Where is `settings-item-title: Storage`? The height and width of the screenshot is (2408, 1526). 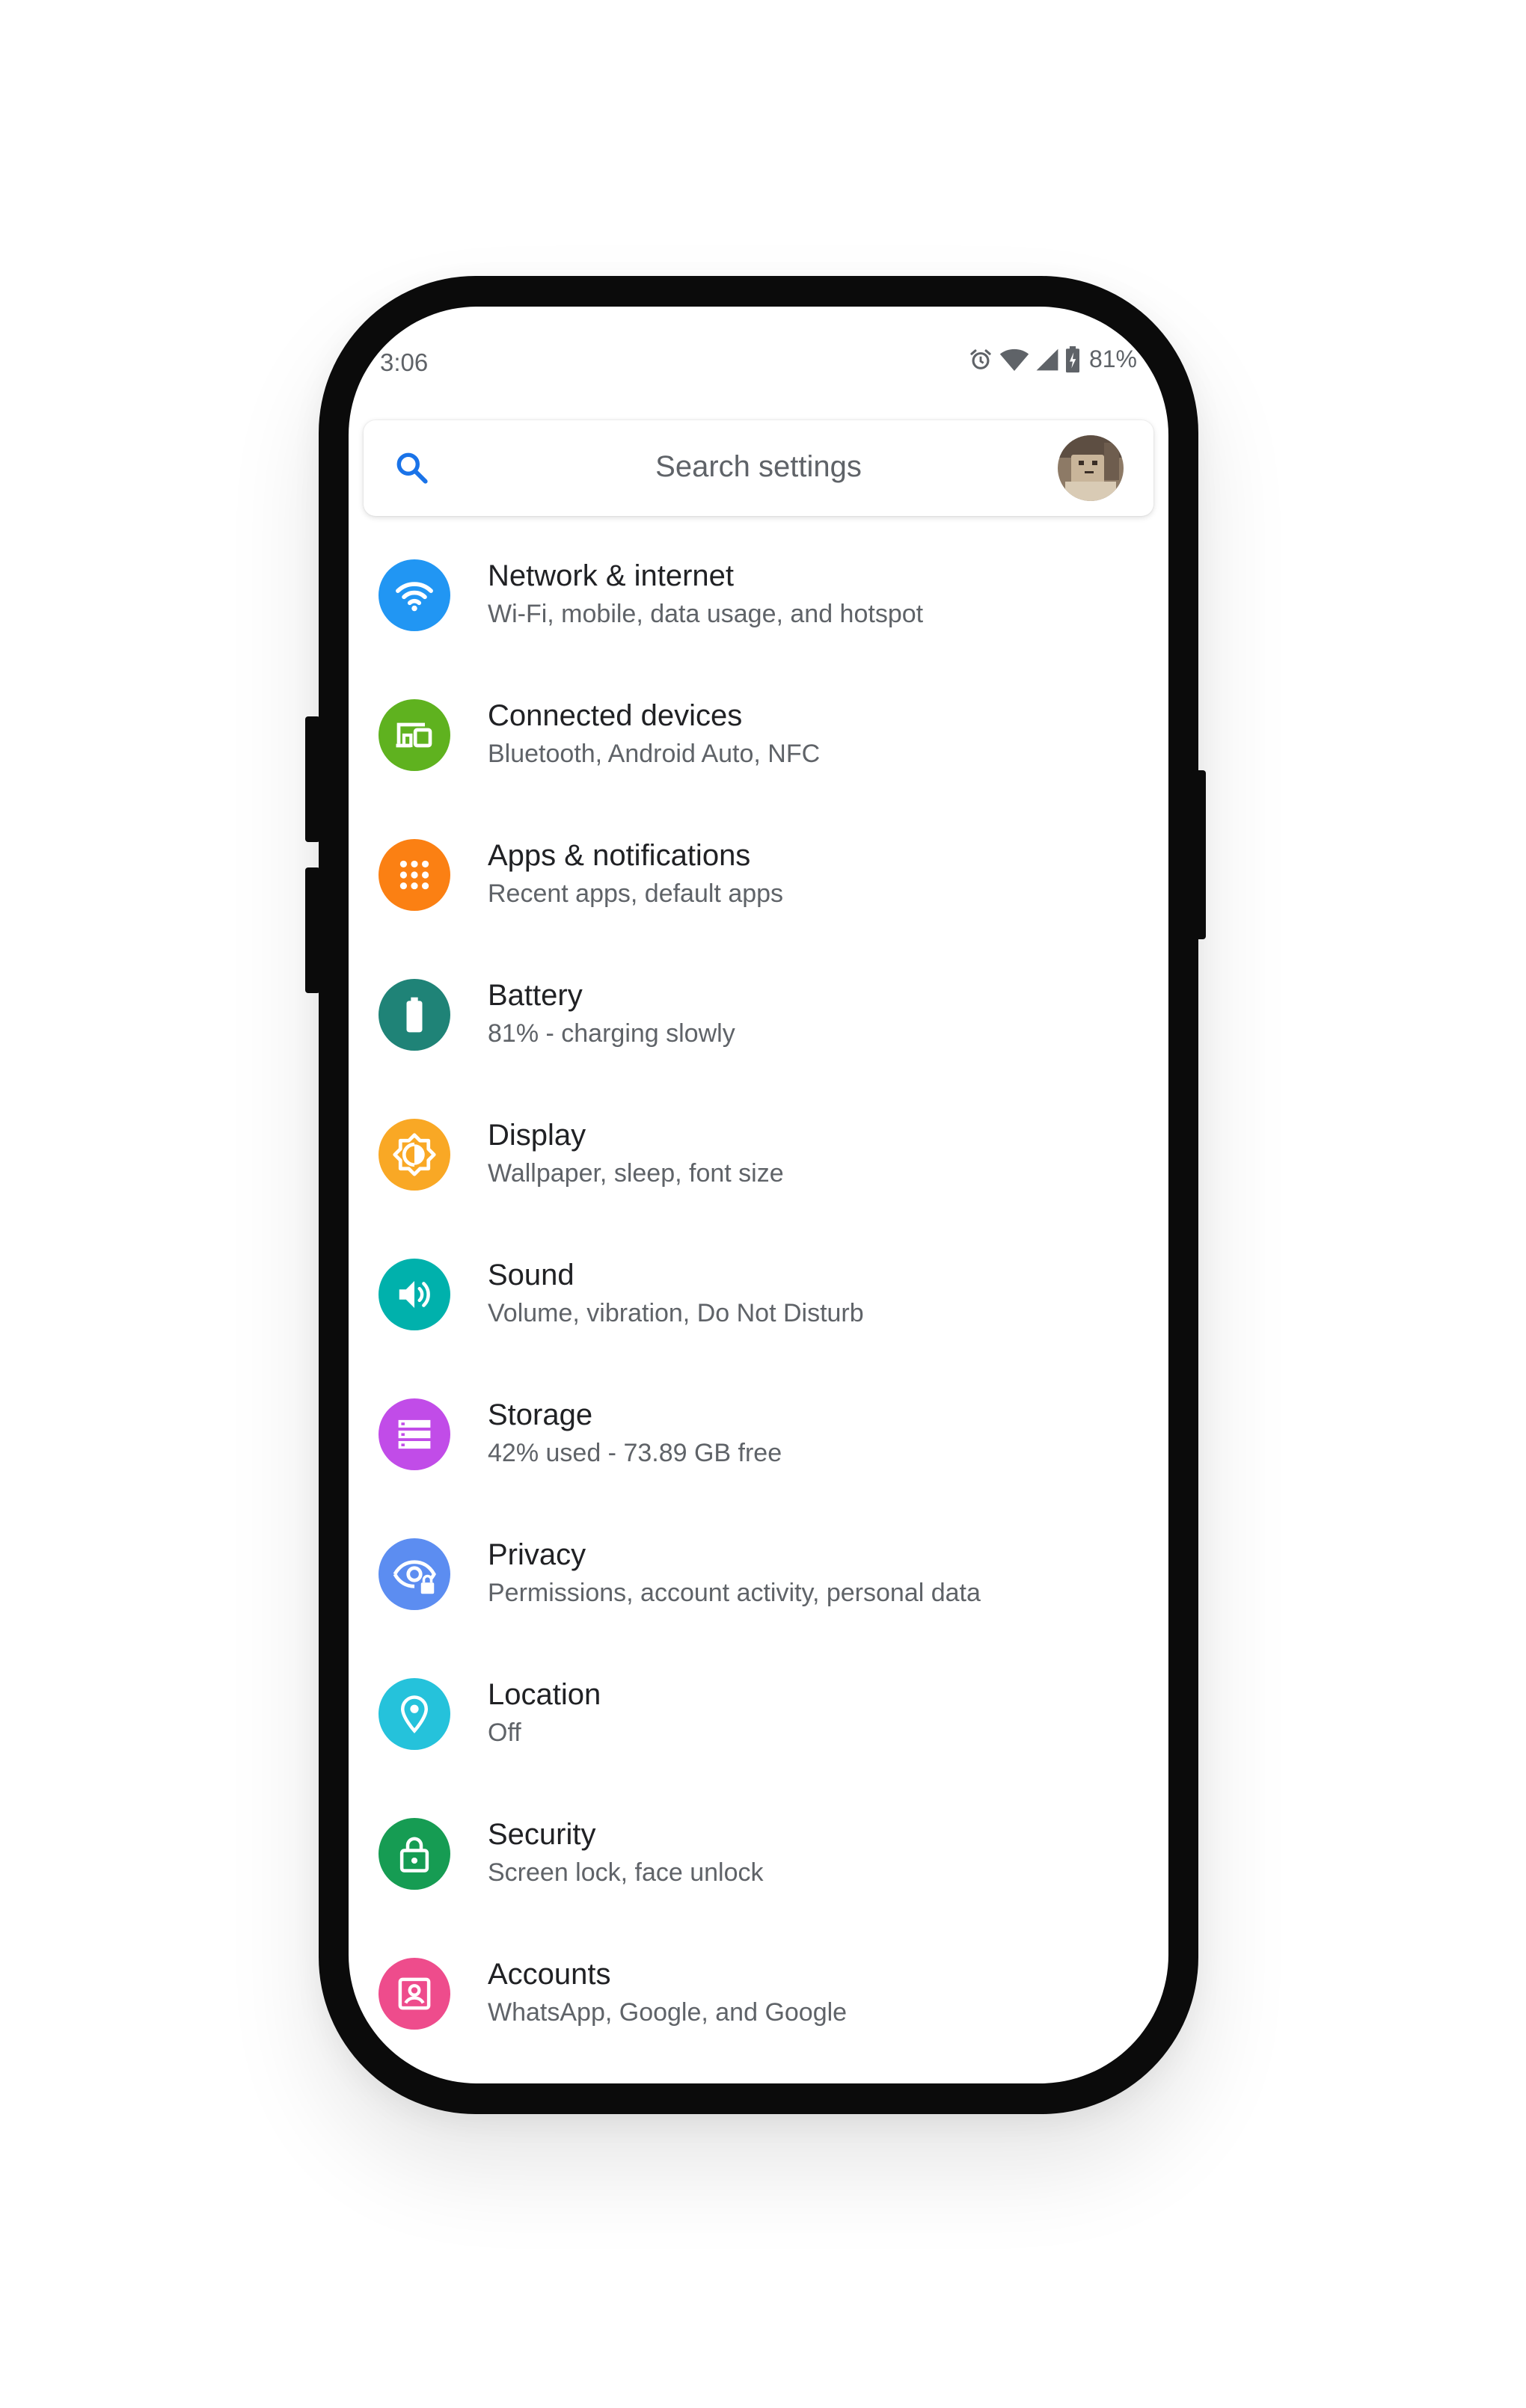
settings-item-title: Storage is located at coordinates (540, 1414).